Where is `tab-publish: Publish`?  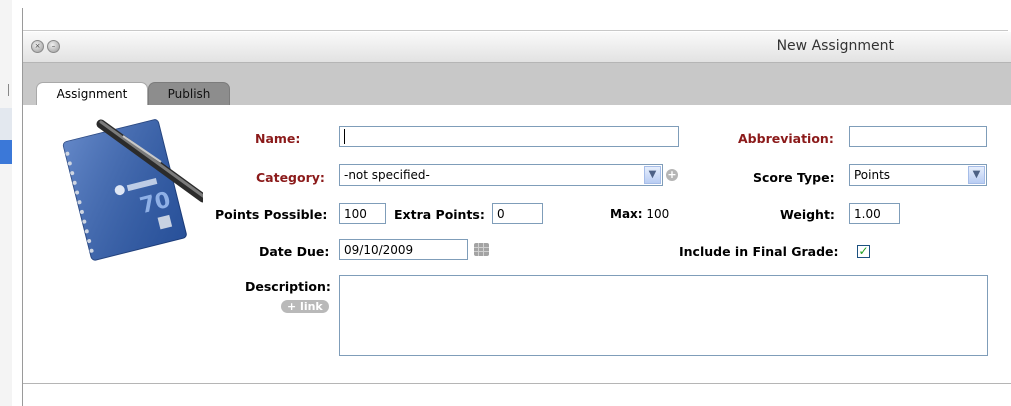
tab-publish: Publish is located at coordinates (189, 93).